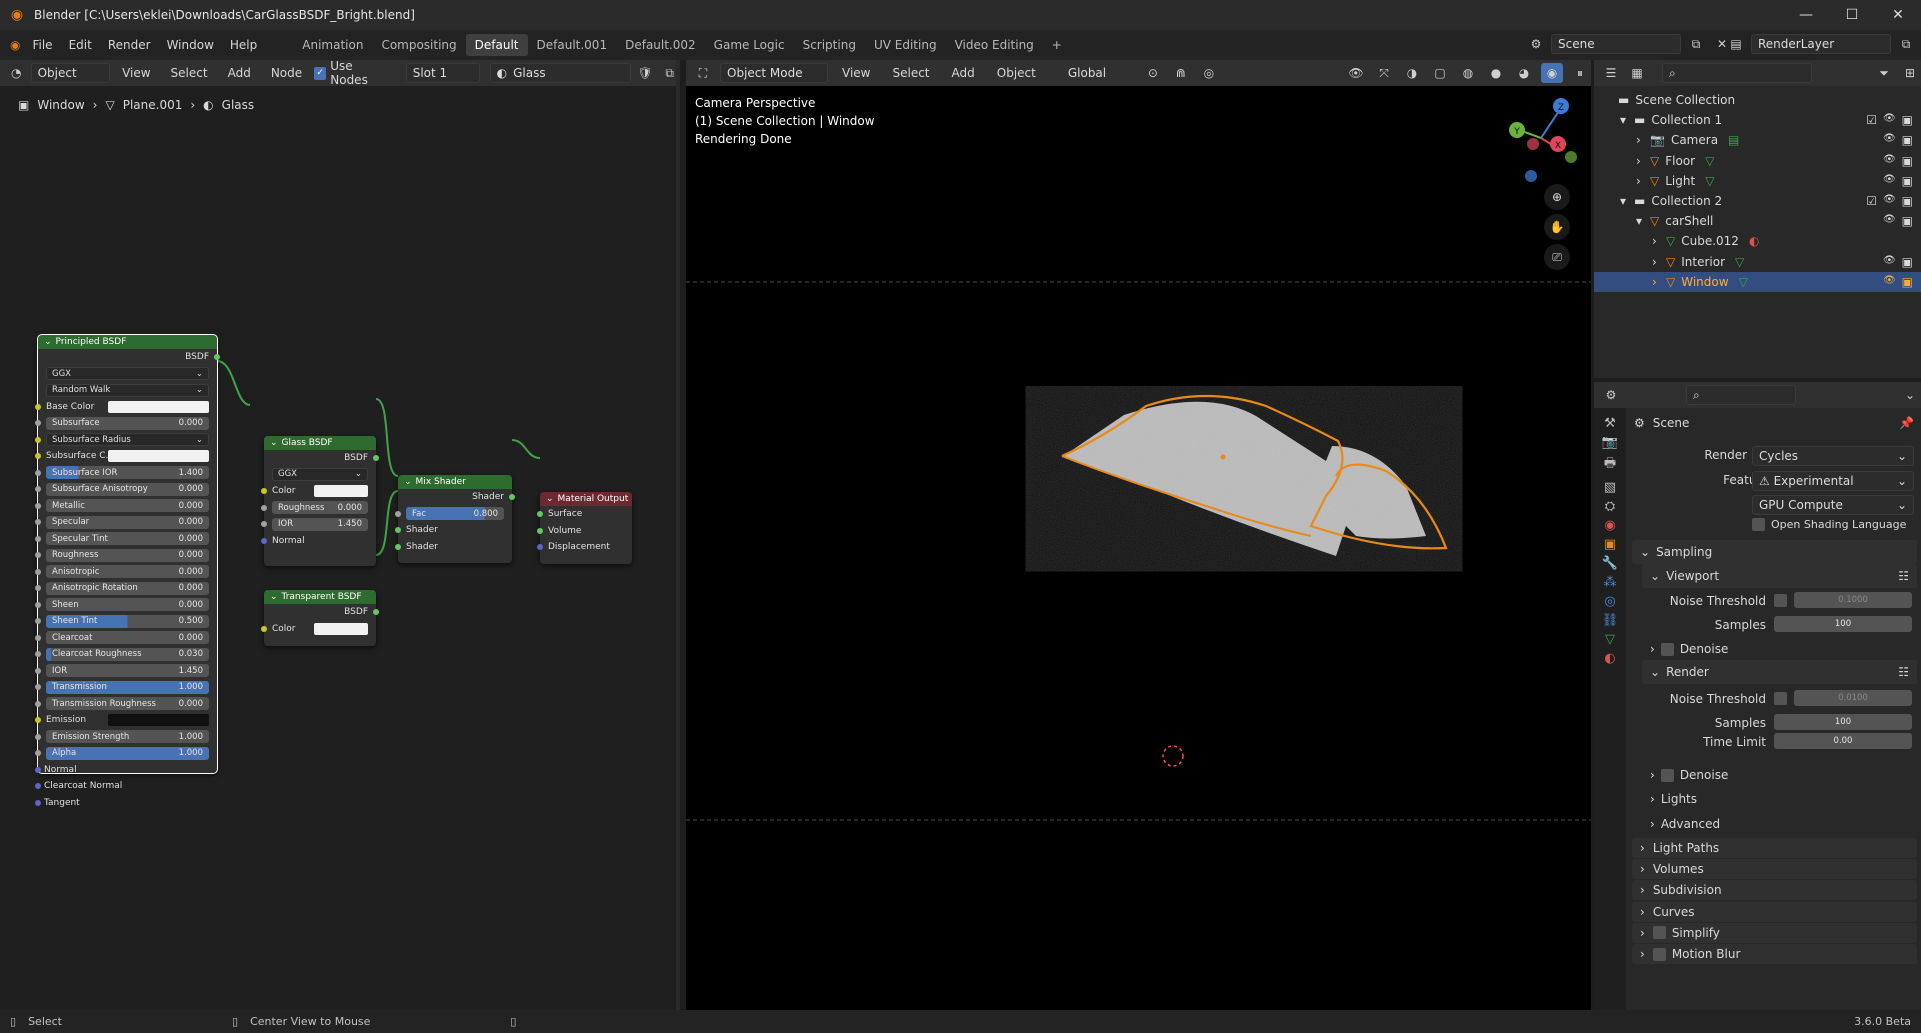 Image resolution: width=1921 pixels, height=1033 pixels. Describe the element at coordinates (455, 514) in the screenshot. I see `fac-field: Fac 0.800` at that location.